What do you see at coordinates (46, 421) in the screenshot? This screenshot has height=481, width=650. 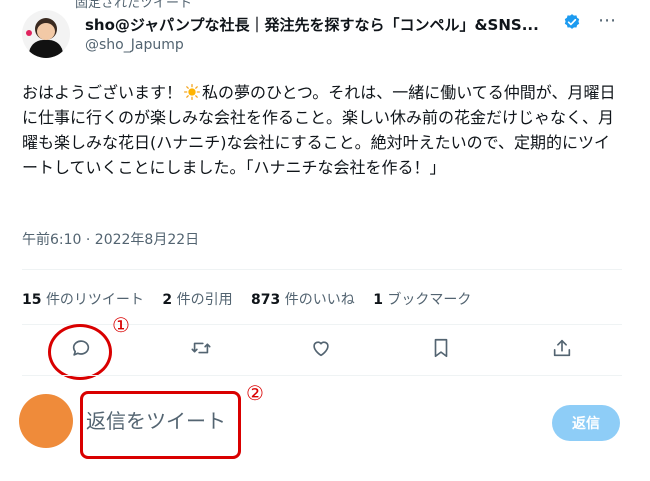 I see `user-avatar` at bounding box center [46, 421].